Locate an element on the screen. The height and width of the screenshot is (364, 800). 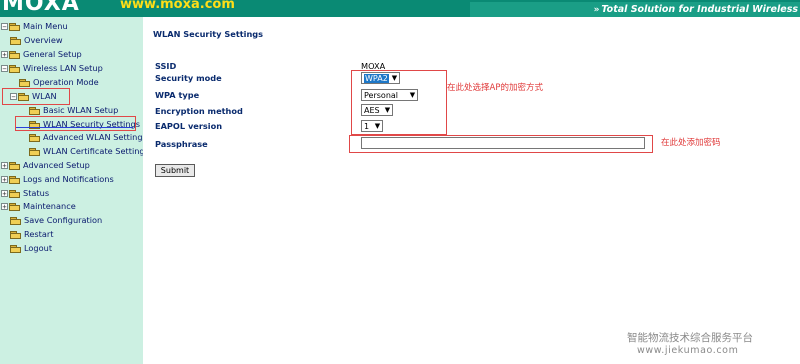
passphrase-label: Passphrase is located at coordinates (181, 144).